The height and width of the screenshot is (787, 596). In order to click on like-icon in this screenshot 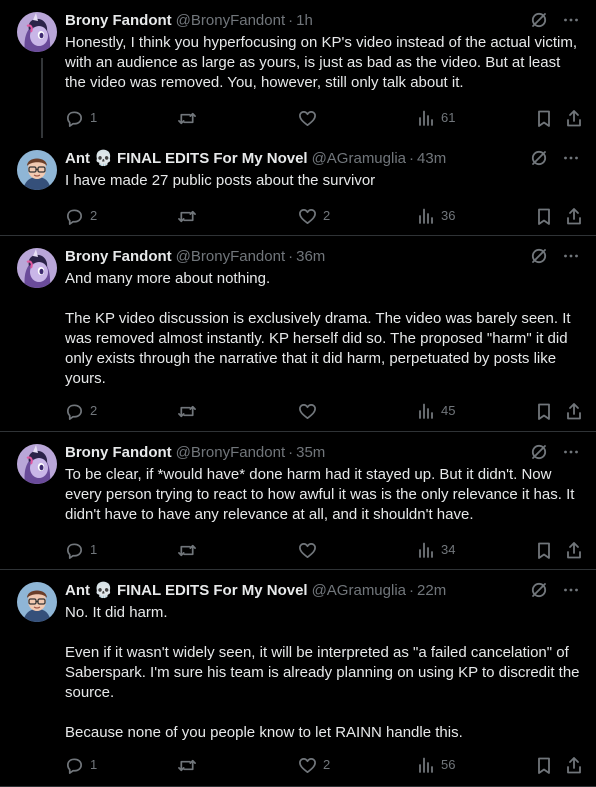, I will do `click(307, 411)`.